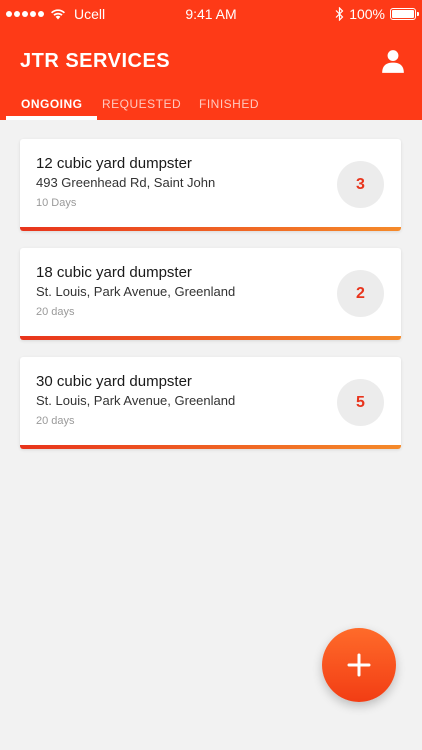 The width and height of the screenshot is (422, 750). I want to click on app-title: JTR SERVICES, so click(95, 61).